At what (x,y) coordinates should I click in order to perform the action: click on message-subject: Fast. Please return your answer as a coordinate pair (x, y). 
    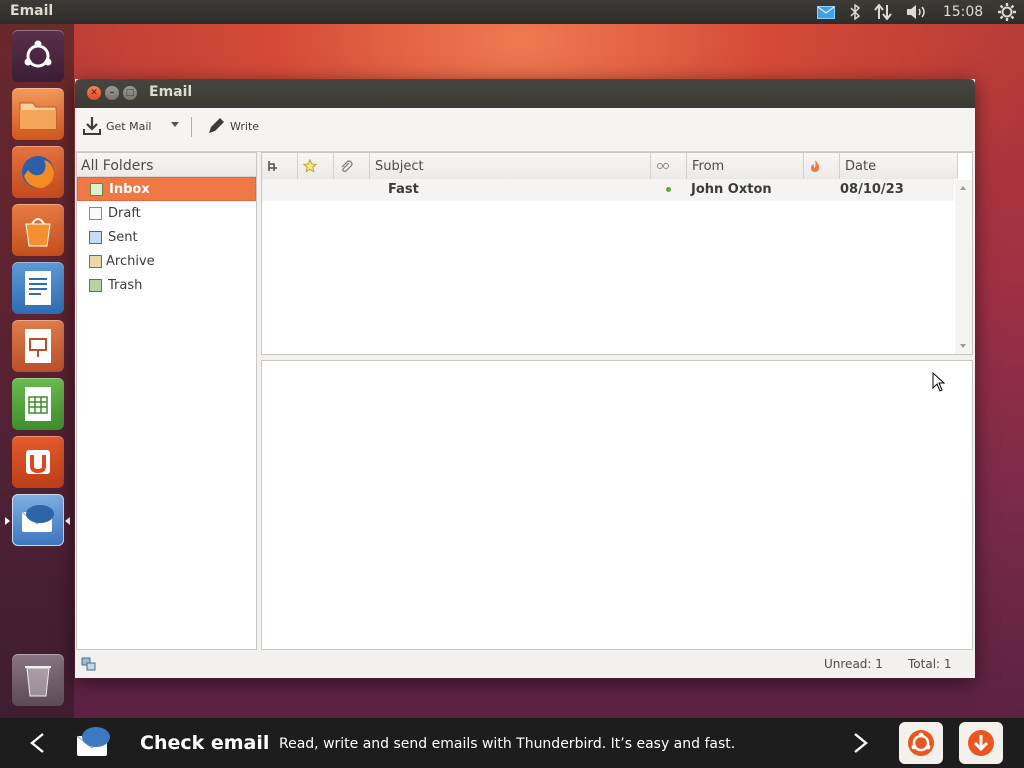
    Looking at the image, I should click on (403, 189).